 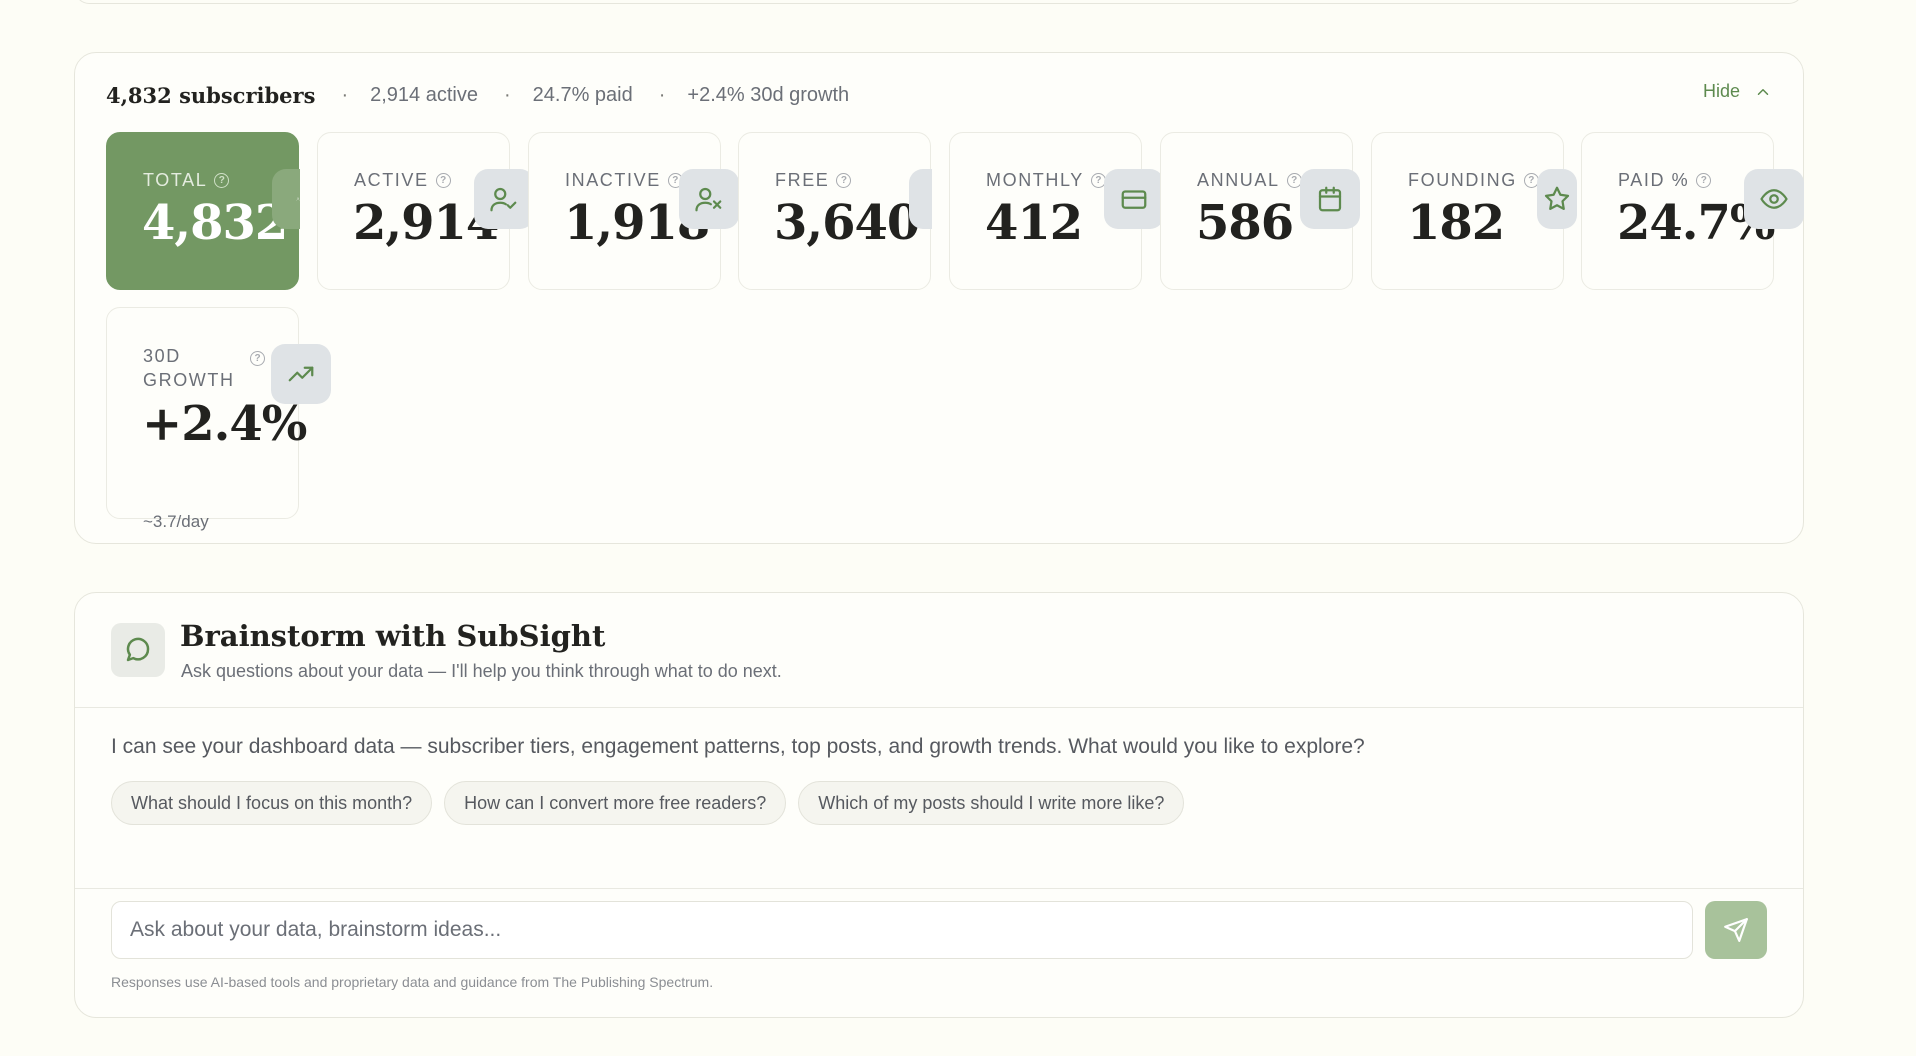 What do you see at coordinates (272, 803) in the screenshot?
I see `suggestion-chip: What should I focus on this month?` at bounding box center [272, 803].